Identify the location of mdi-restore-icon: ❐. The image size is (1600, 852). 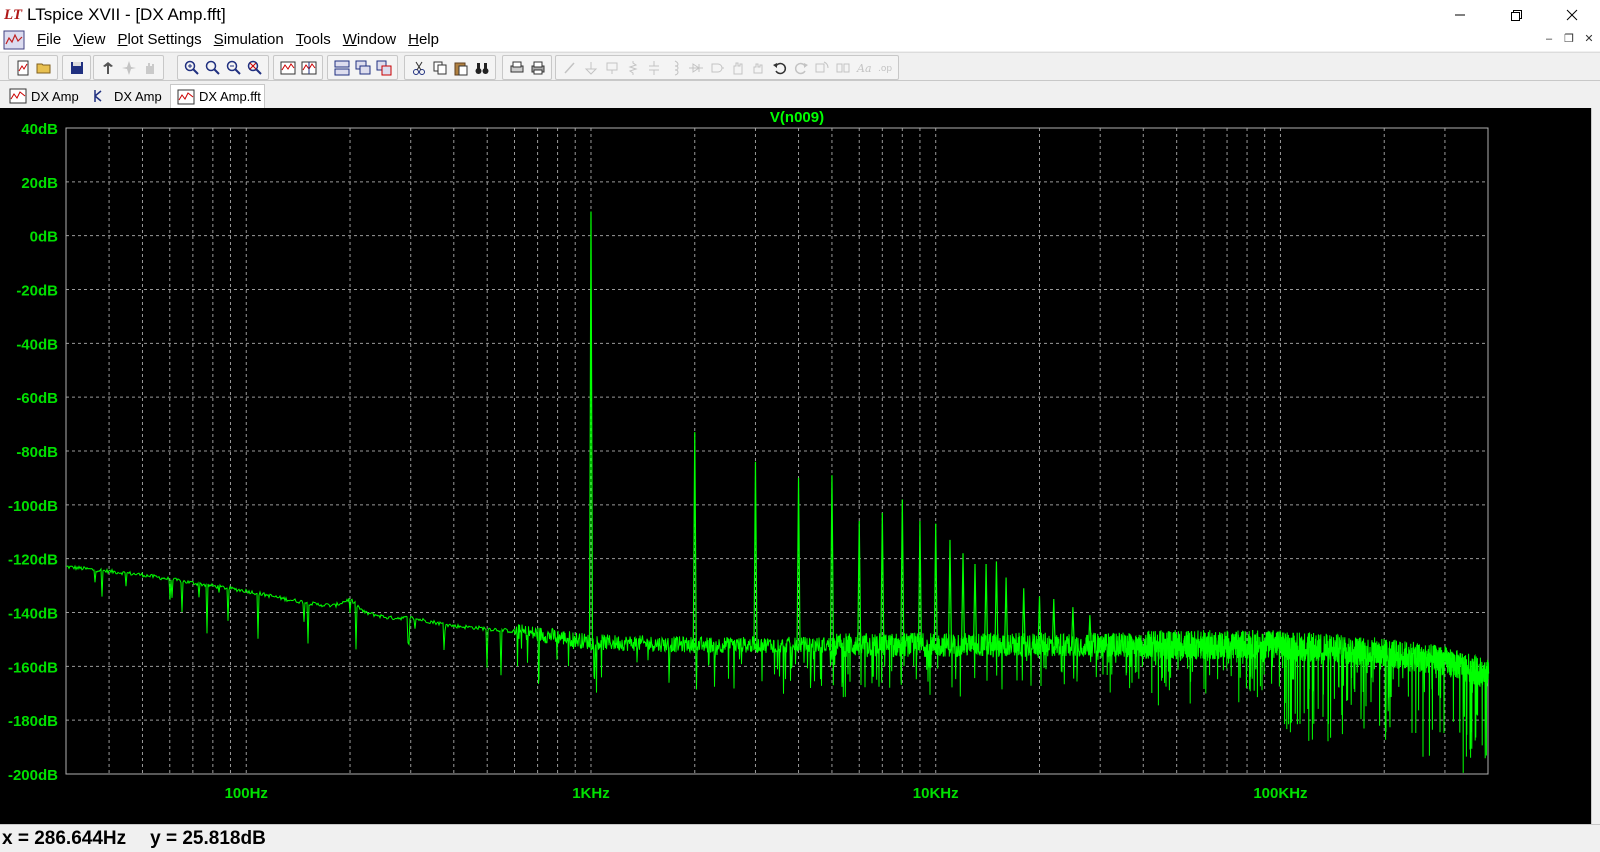
(1569, 39).